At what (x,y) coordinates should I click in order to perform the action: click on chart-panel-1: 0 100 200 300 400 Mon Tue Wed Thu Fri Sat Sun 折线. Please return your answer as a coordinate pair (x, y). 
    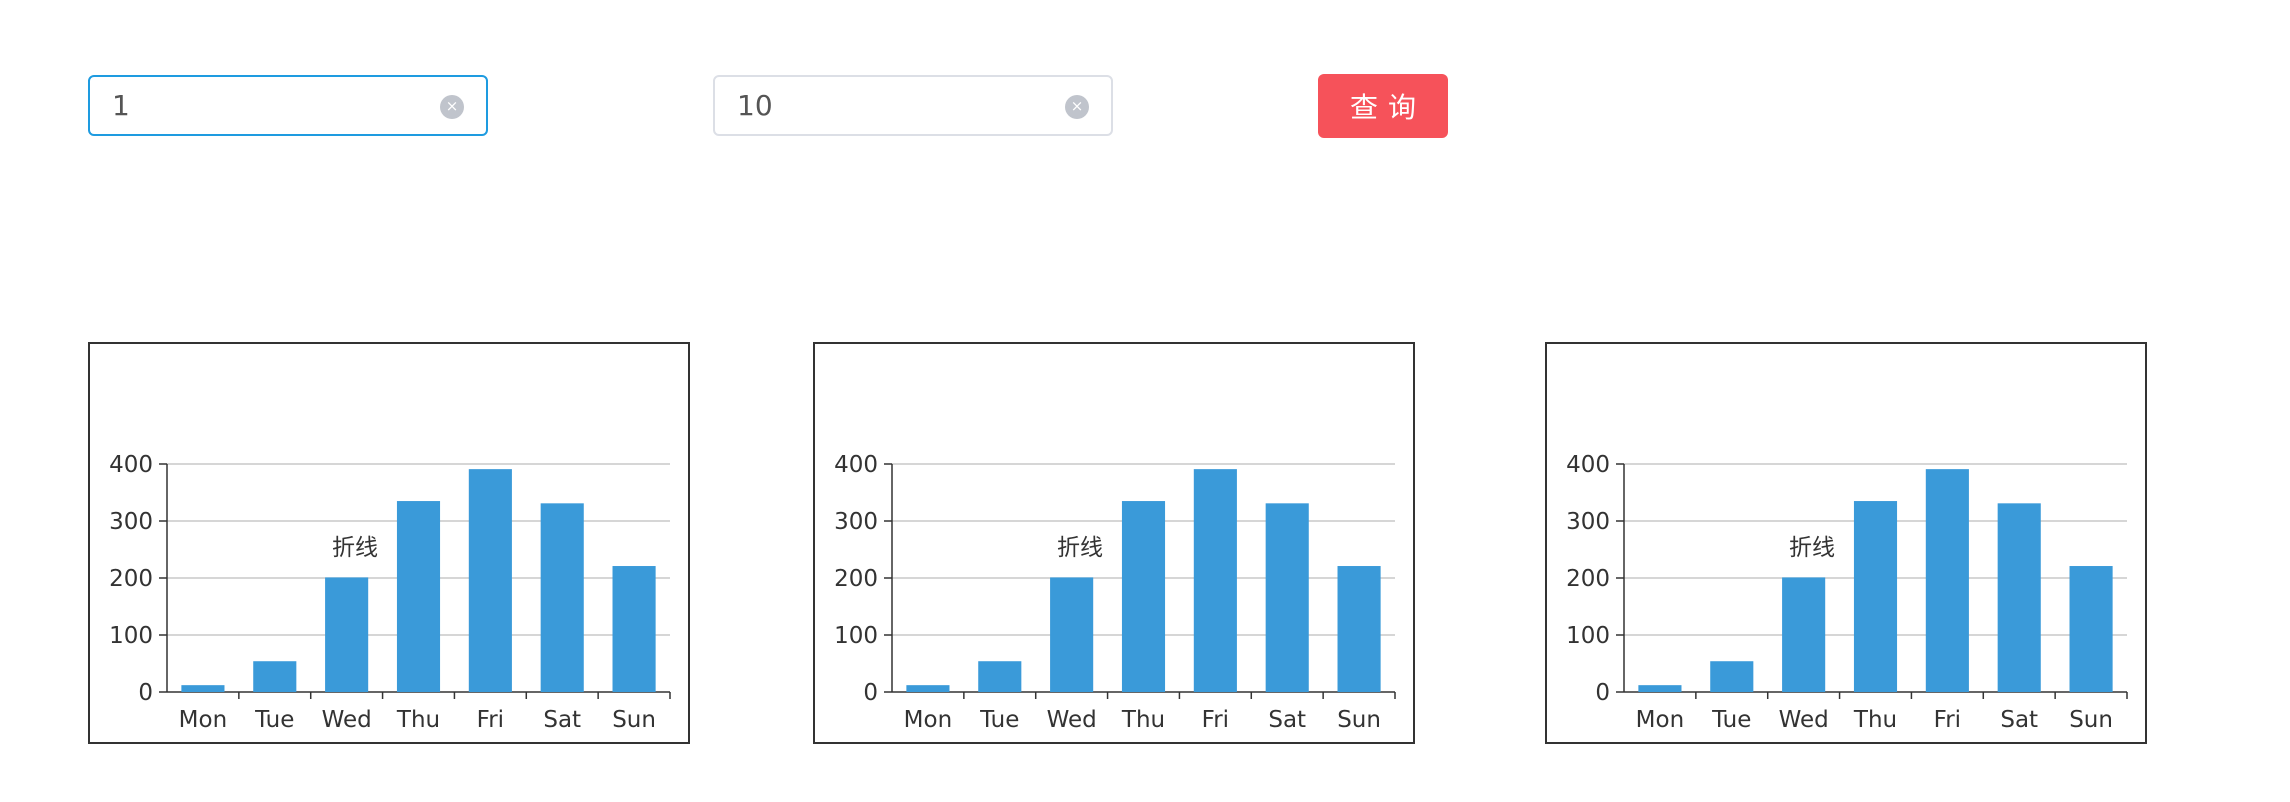
    Looking at the image, I should click on (389, 543).